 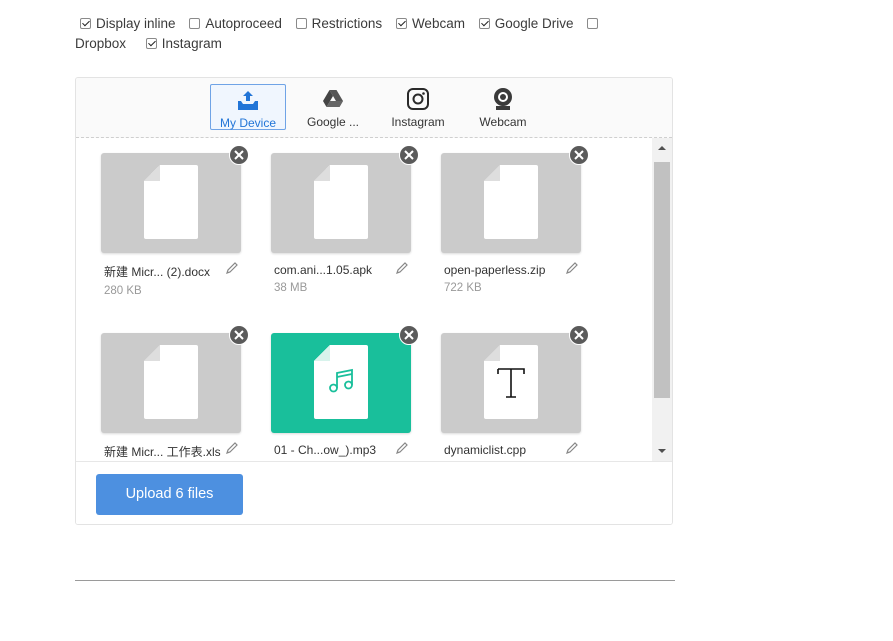 I want to click on file-name: 新建 Micr... 工作表.xls, so click(x=162, y=452).